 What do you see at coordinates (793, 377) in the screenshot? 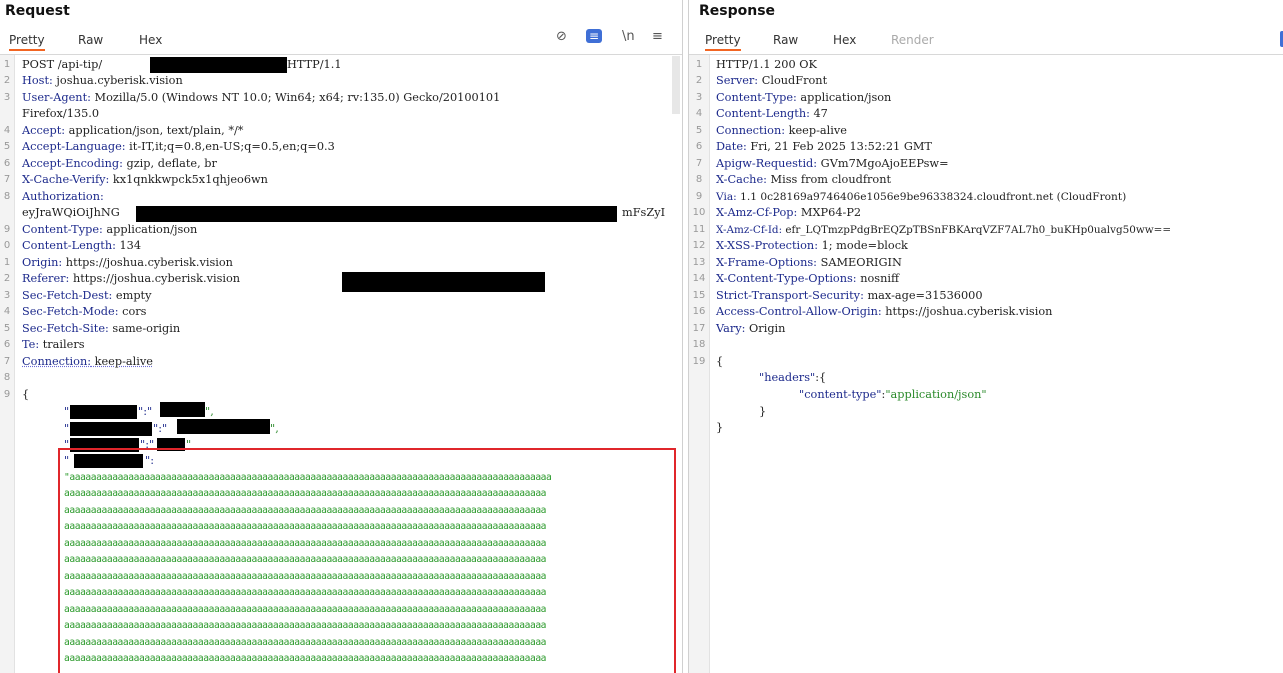
I see `json-headers-key: "headers":{` at bounding box center [793, 377].